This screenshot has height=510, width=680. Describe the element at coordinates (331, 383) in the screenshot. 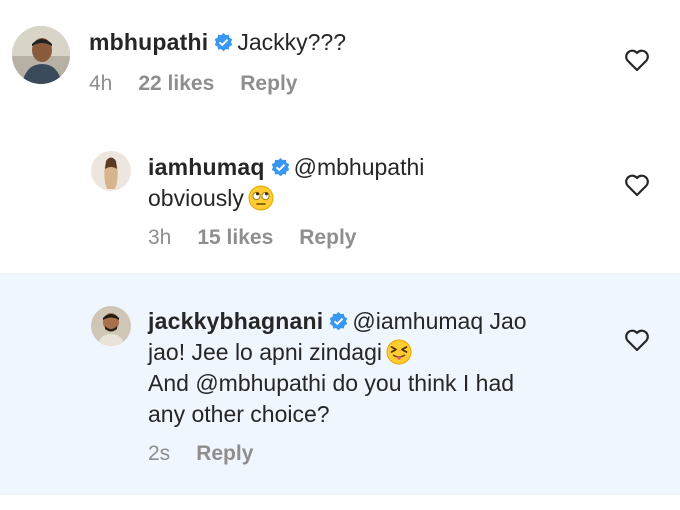

I see `comment-text: And @mbhupathi do you think I had` at that location.